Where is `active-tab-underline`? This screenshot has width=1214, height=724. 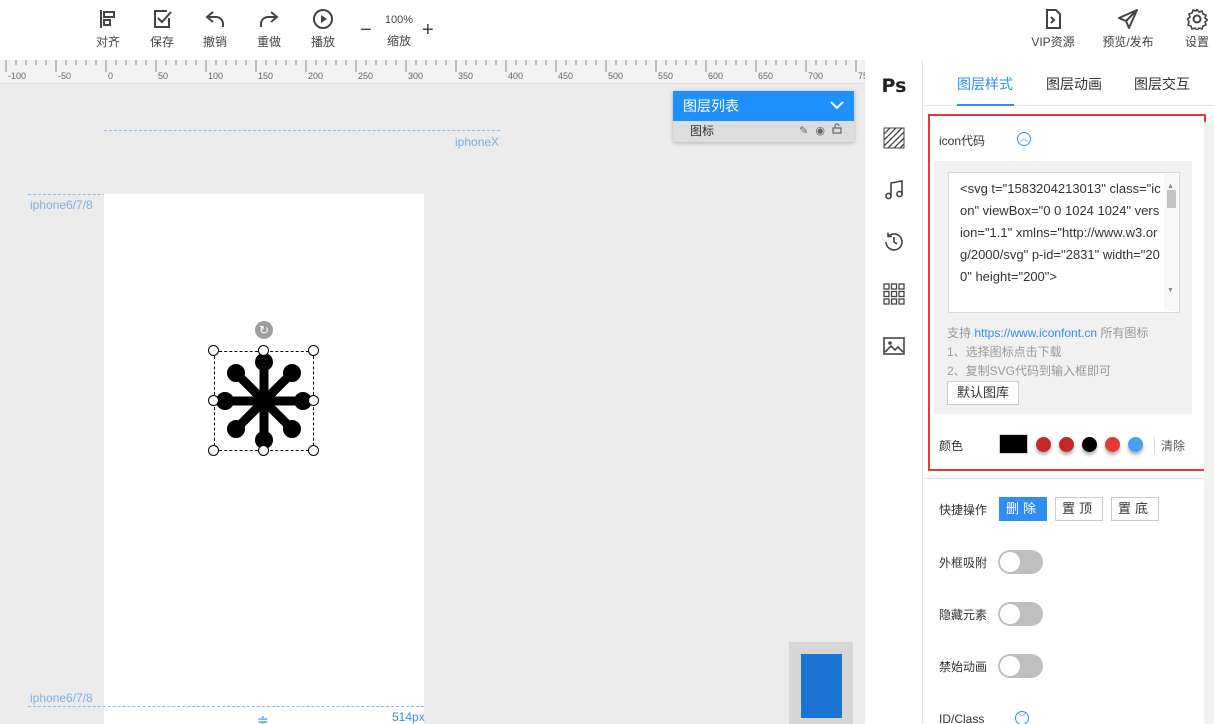 active-tab-underline is located at coordinates (985, 105).